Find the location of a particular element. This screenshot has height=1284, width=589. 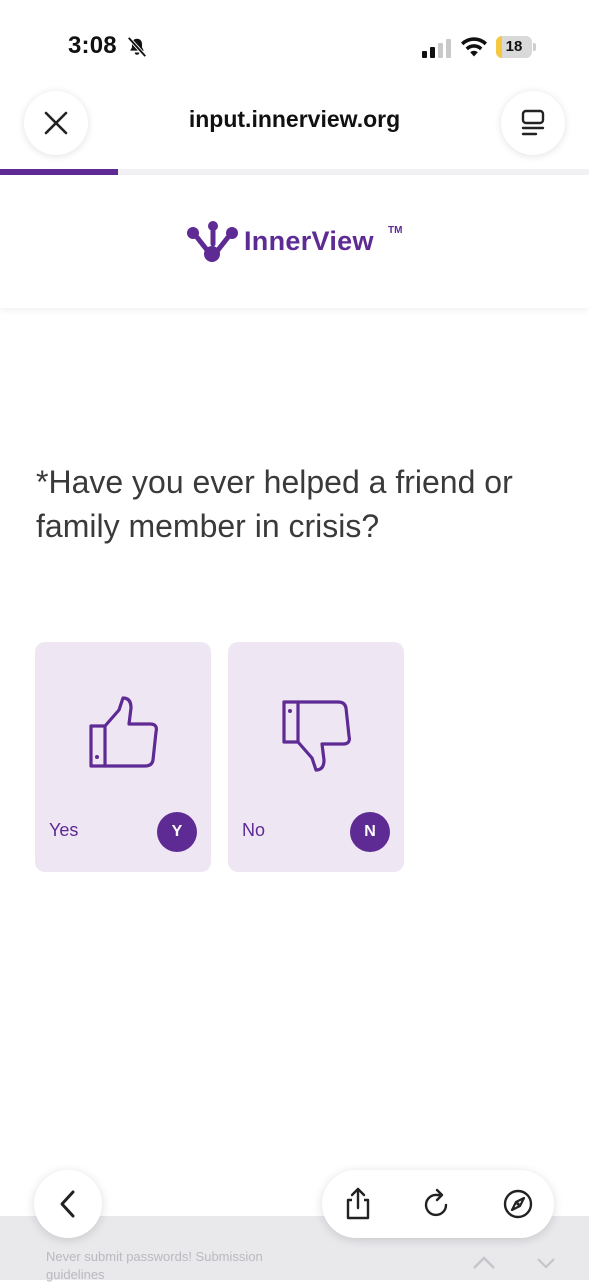

no-shortcut-key: N is located at coordinates (370, 832).